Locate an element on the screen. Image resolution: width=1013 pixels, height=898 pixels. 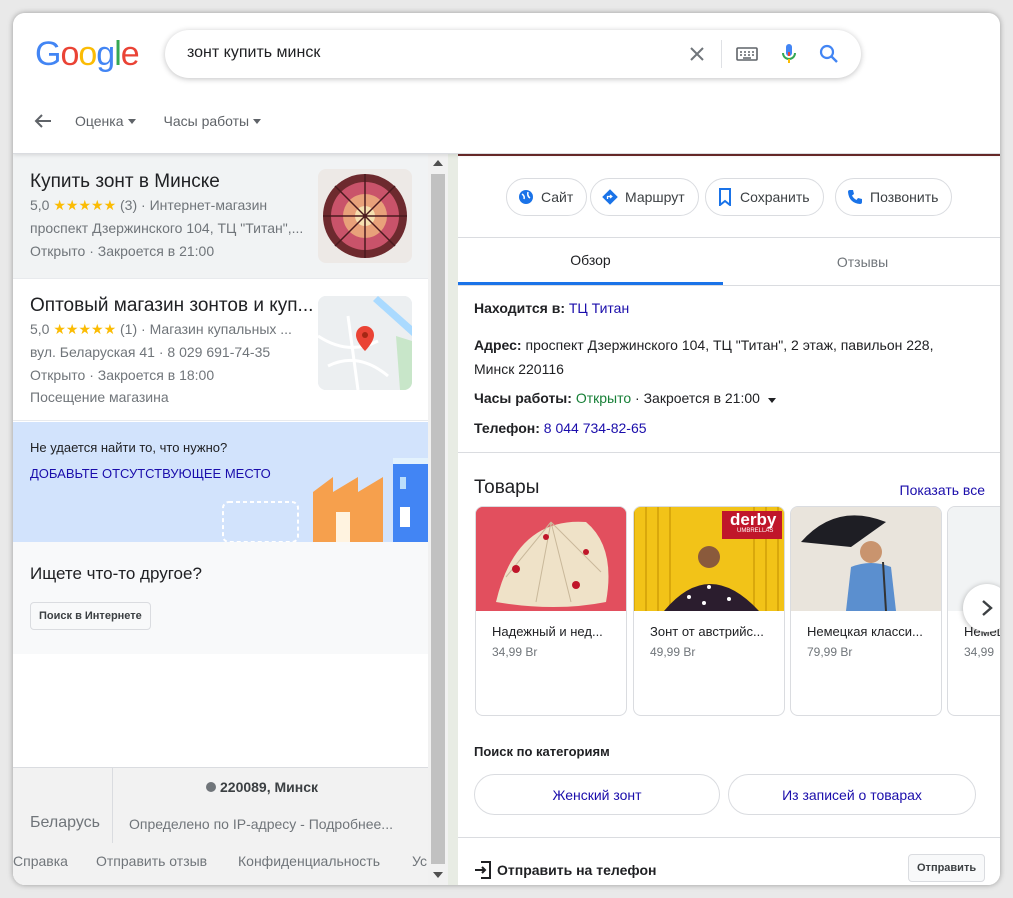
search-input: зонт купить минск is located at coordinates (253, 53).